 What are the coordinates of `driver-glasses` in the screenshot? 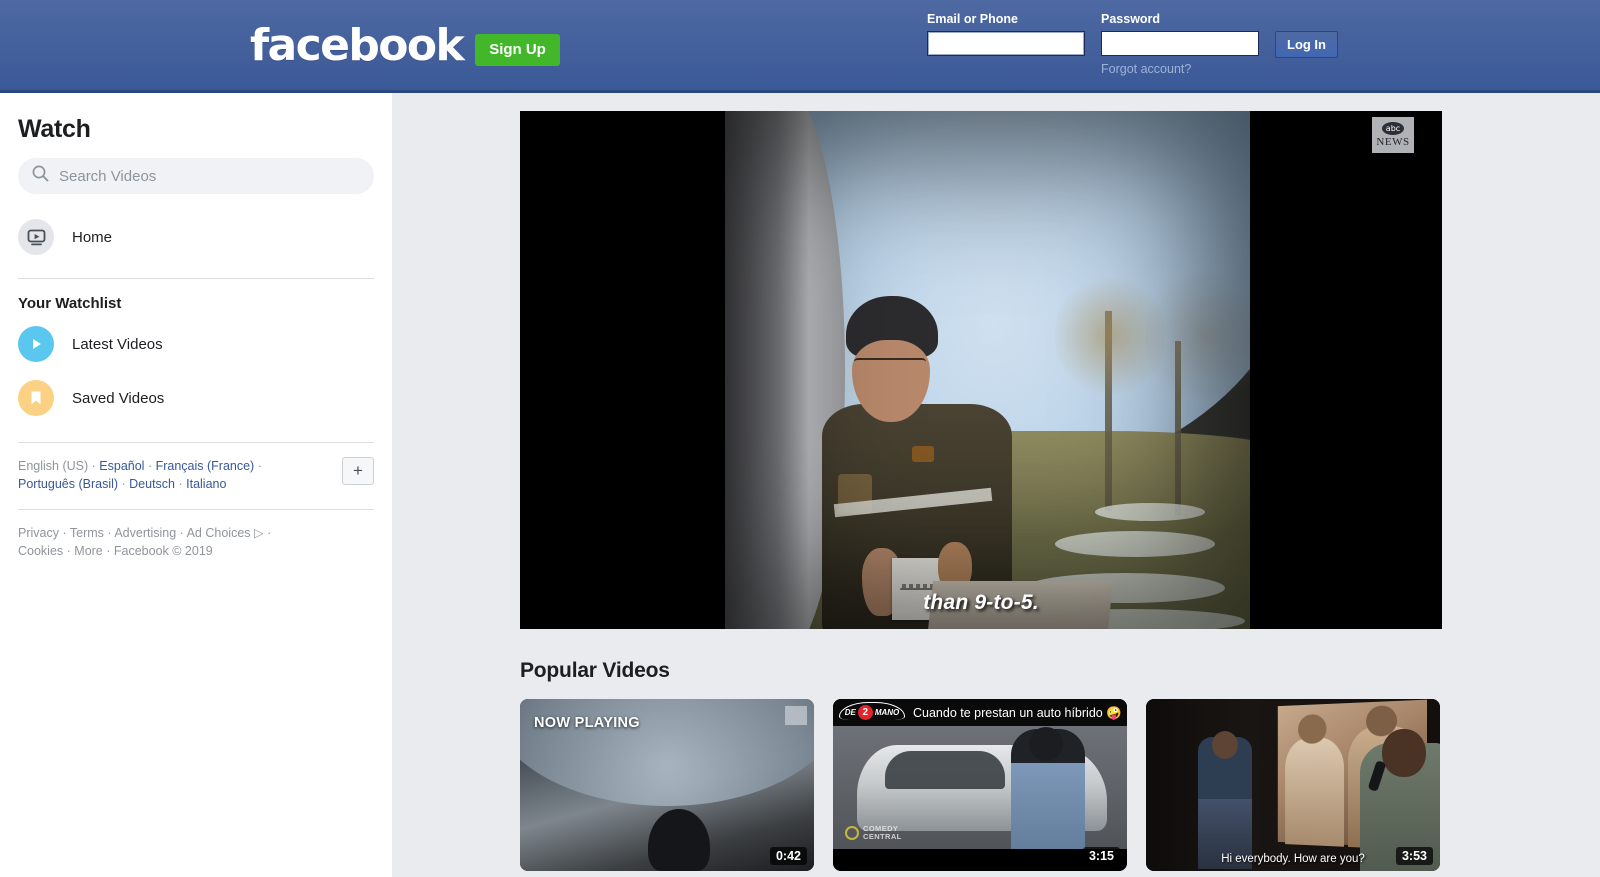 It's located at (890, 363).